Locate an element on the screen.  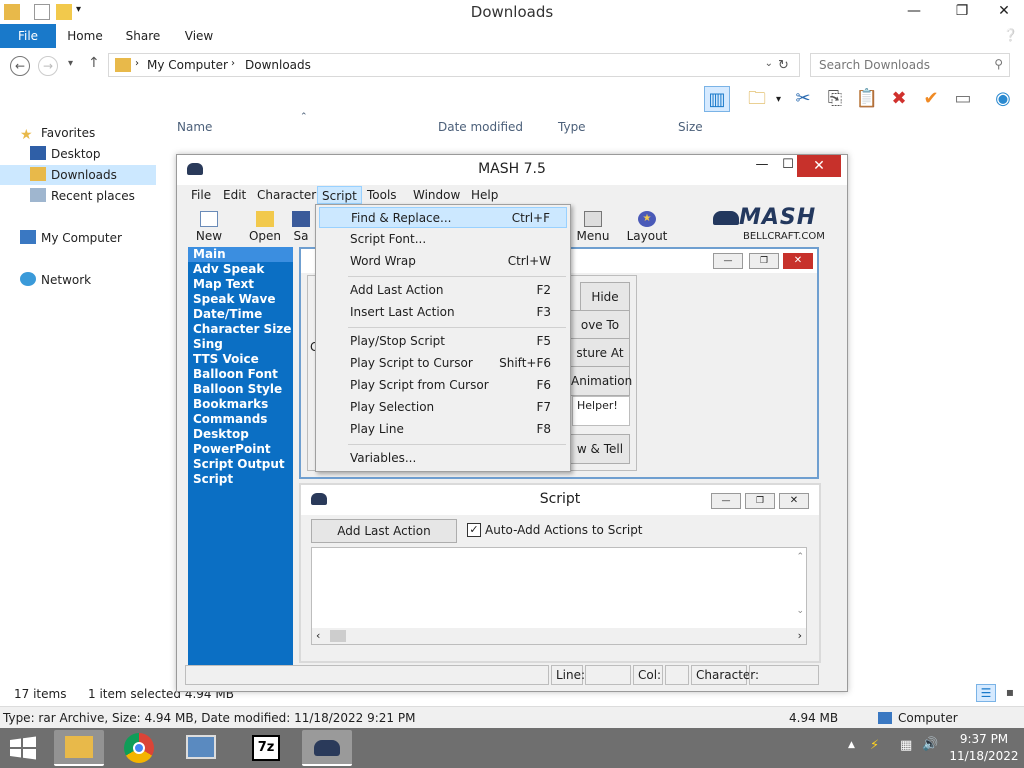
start-button is located at coordinates (23, 748).